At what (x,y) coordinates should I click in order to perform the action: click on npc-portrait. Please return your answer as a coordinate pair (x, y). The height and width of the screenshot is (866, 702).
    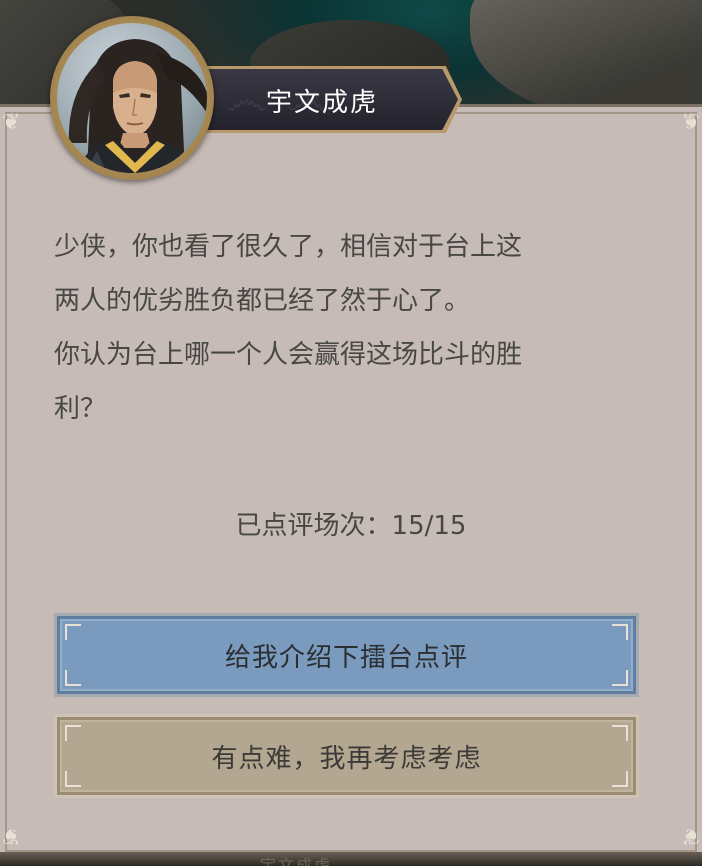
    Looking at the image, I should click on (132, 98).